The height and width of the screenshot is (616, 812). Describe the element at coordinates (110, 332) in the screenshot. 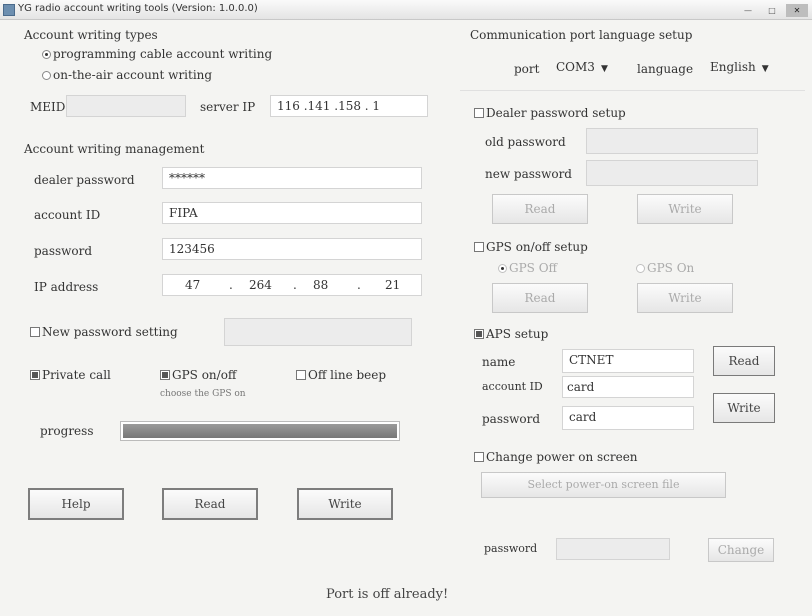

I see `new-password-label: New password setting` at that location.